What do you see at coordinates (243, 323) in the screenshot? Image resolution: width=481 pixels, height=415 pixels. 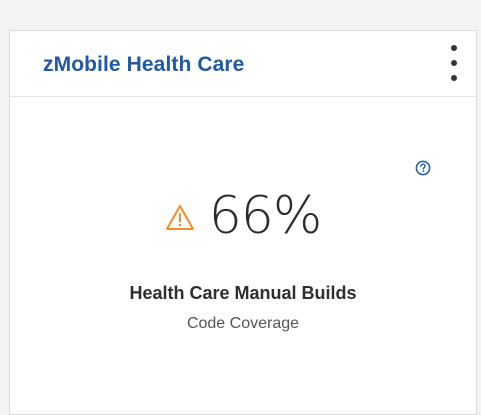 I see `metric-subtitle: Code Coverage` at bounding box center [243, 323].